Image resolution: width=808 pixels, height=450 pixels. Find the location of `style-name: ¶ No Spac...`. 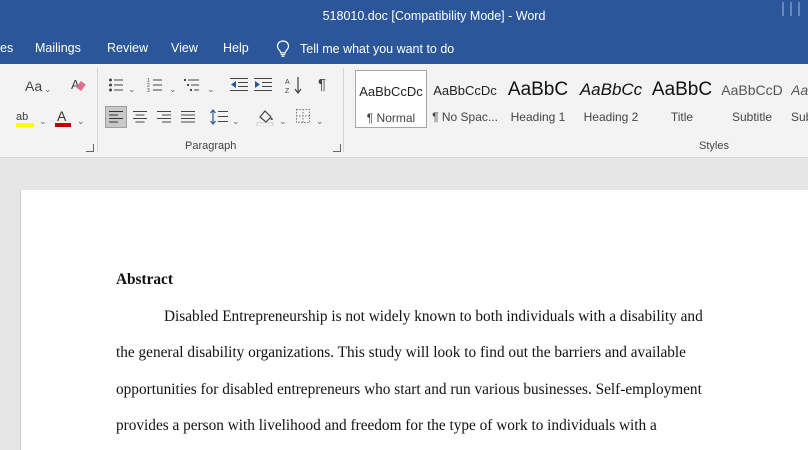

style-name: ¶ No Spac... is located at coordinates (465, 117).